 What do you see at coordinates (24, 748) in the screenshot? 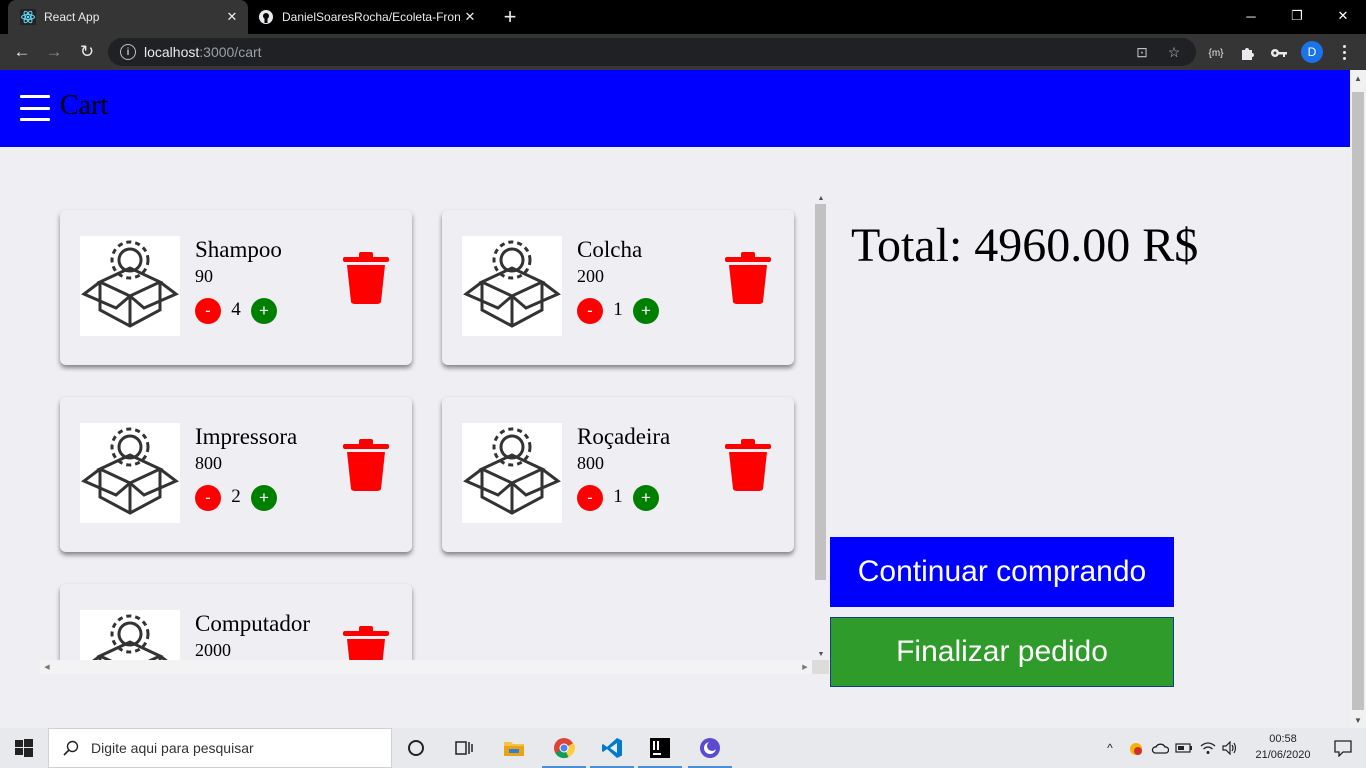
I see `windows-start-icon` at bounding box center [24, 748].